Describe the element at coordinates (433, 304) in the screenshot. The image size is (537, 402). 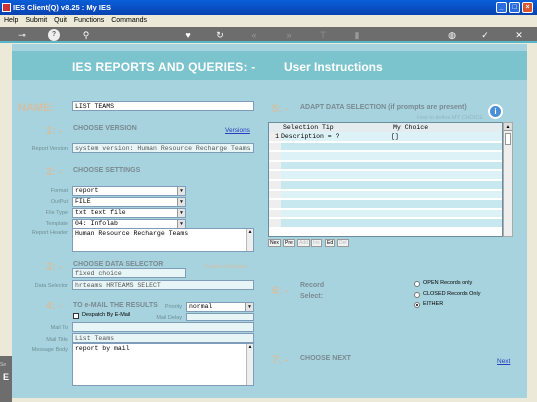
I see `radio-either-label: EITHER` at that location.